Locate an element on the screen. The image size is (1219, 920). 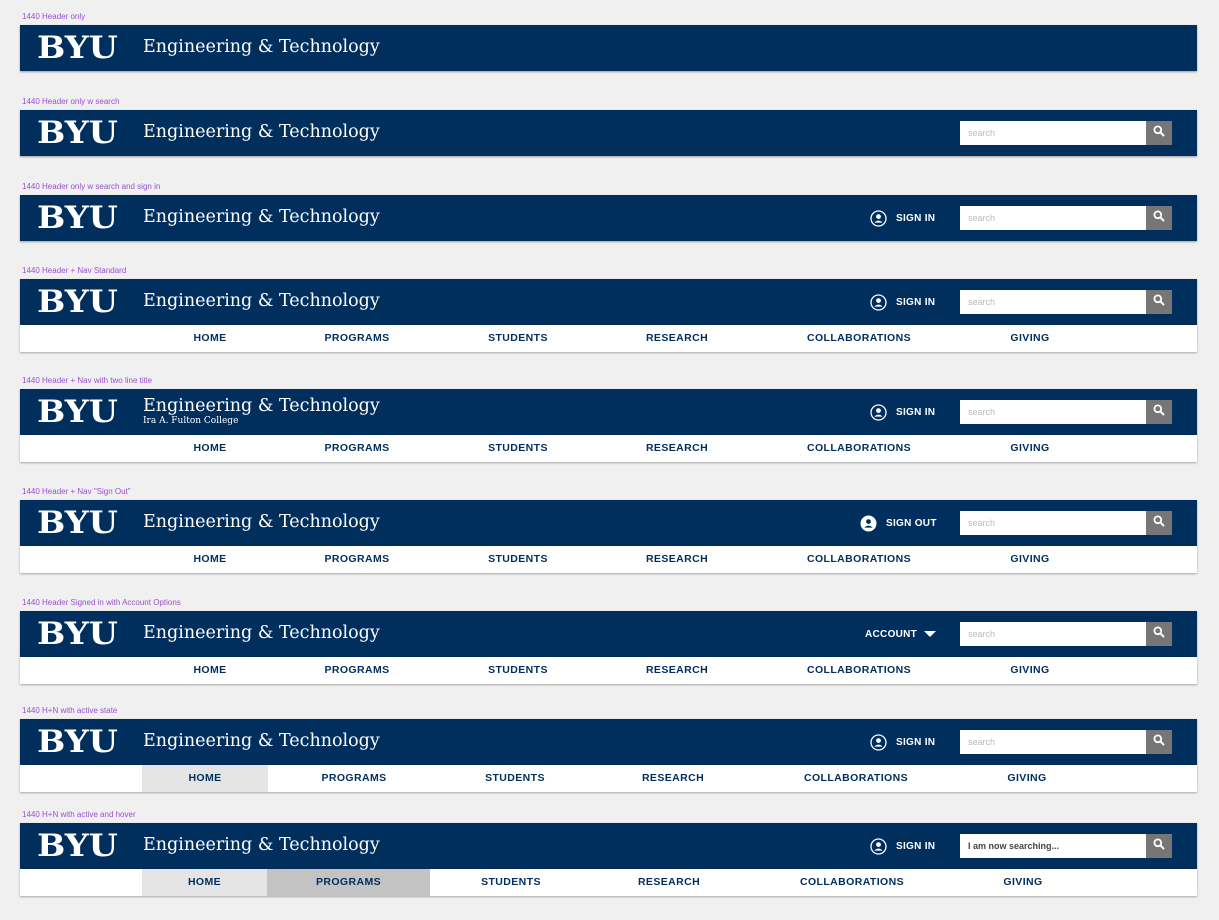
variant-label: 1440 Header + Nav "Sign Out" is located at coordinates (76, 491).